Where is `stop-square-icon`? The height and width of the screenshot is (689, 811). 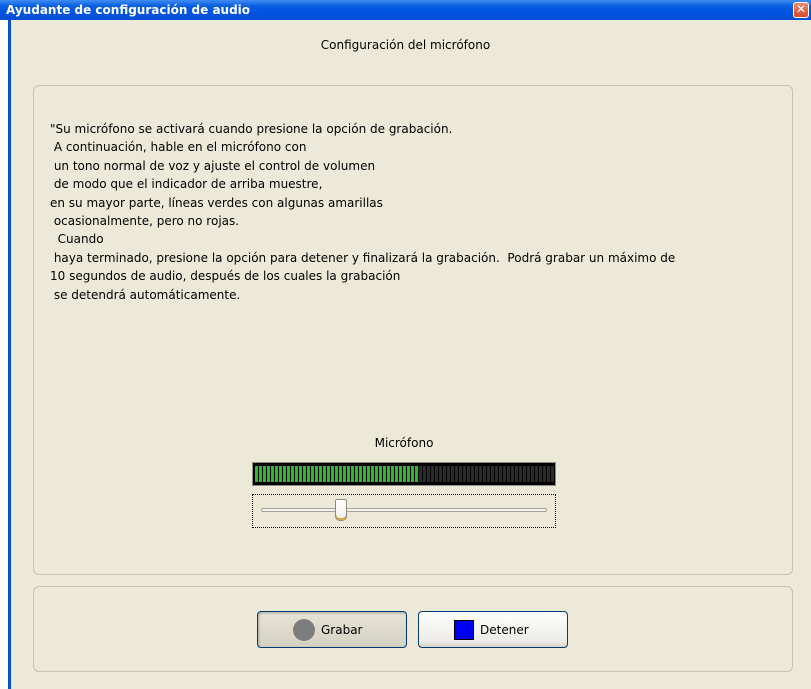 stop-square-icon is located at coordinates (464, 629).